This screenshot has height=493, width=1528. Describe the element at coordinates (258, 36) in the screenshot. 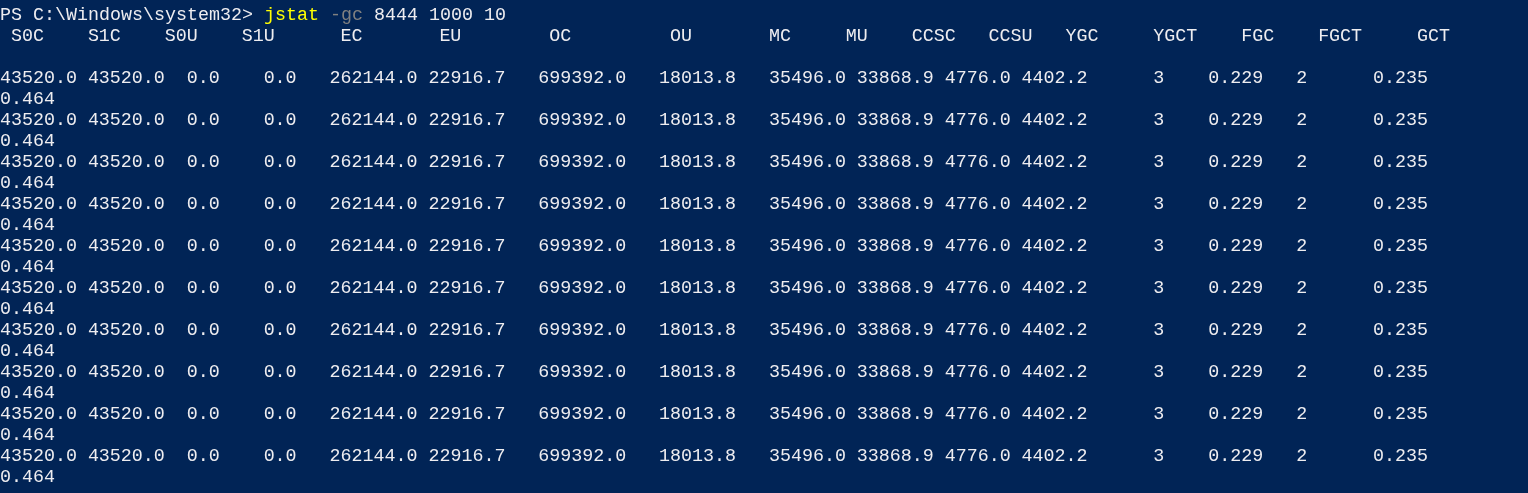

I see `header-field: S1U` at that location.